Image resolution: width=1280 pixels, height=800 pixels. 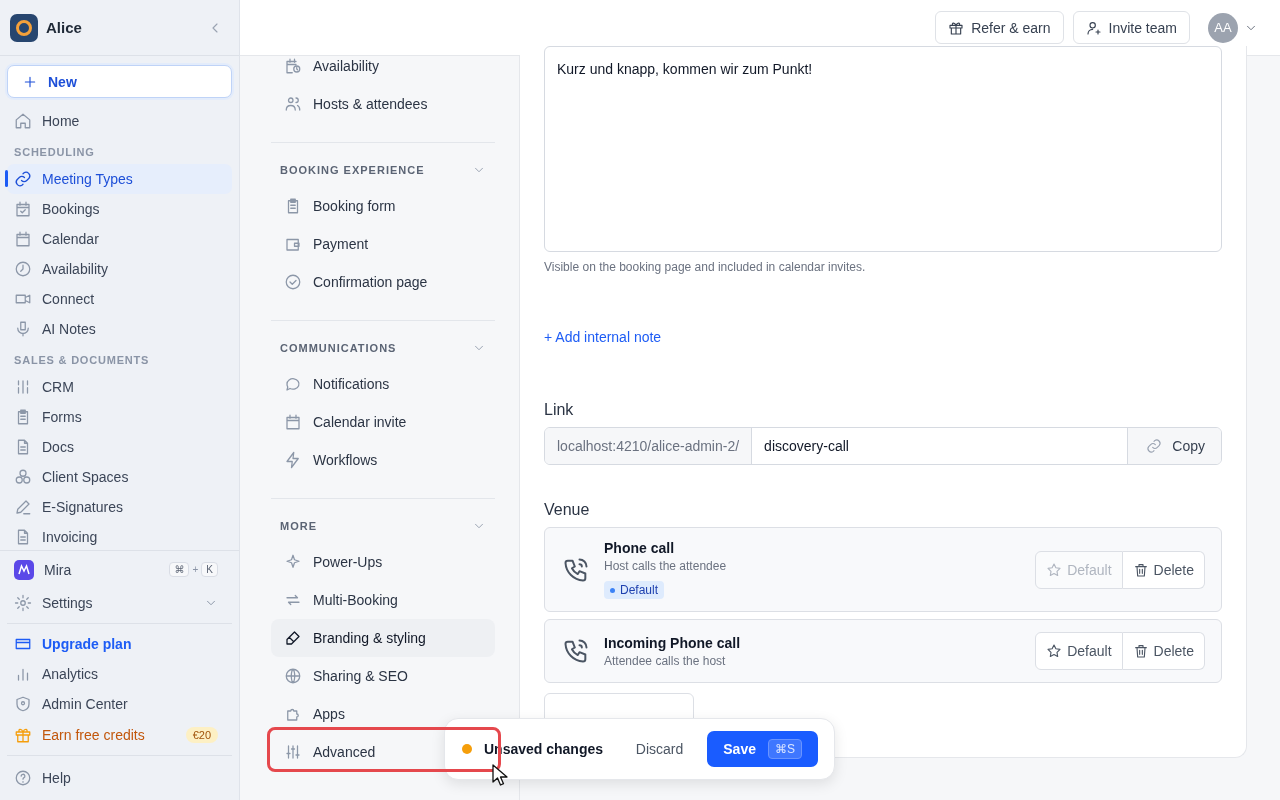 I want to click on nav-item: AI Notes, so click(x=119, y=329).